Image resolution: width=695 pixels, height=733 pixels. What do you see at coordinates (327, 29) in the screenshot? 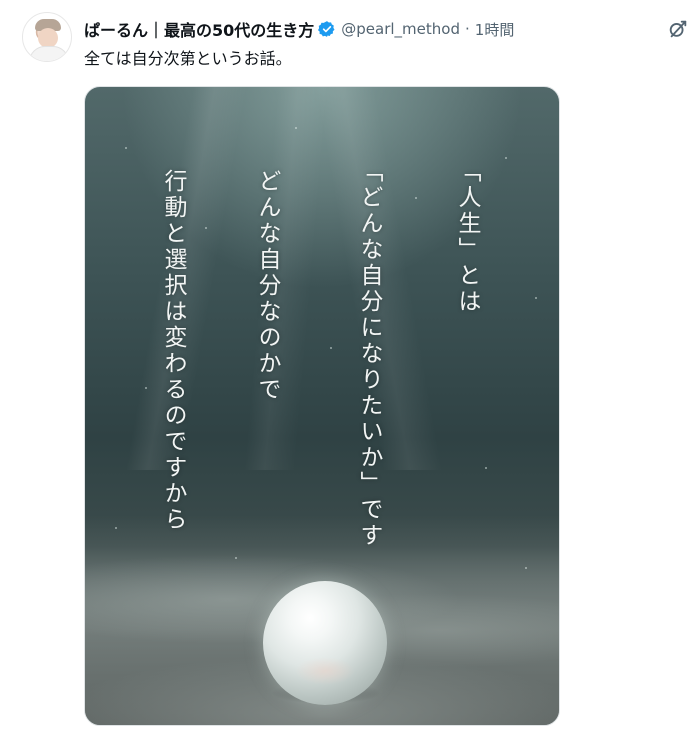
I see `verified-badge-icon` at bounding box center [327, 29].